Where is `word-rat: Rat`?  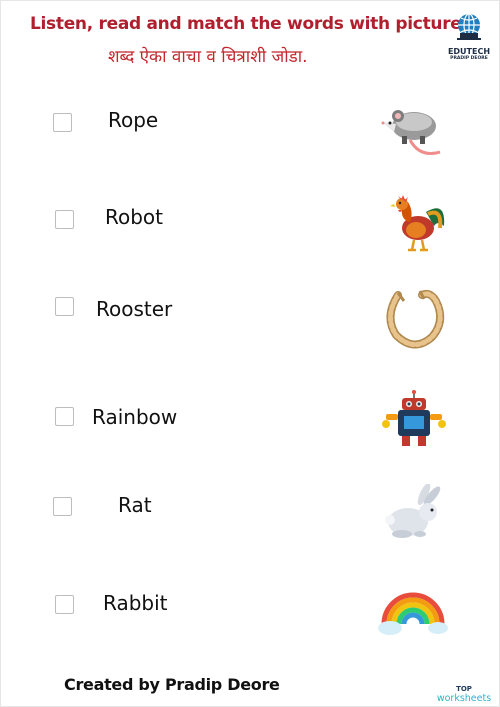
word-rat: Rat is located at coordinates (135, 505).